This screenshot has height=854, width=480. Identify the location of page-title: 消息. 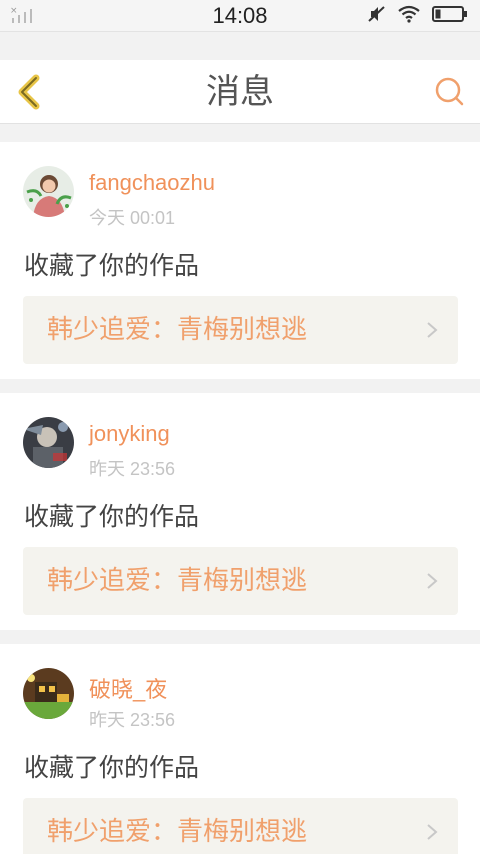
(240, 92).